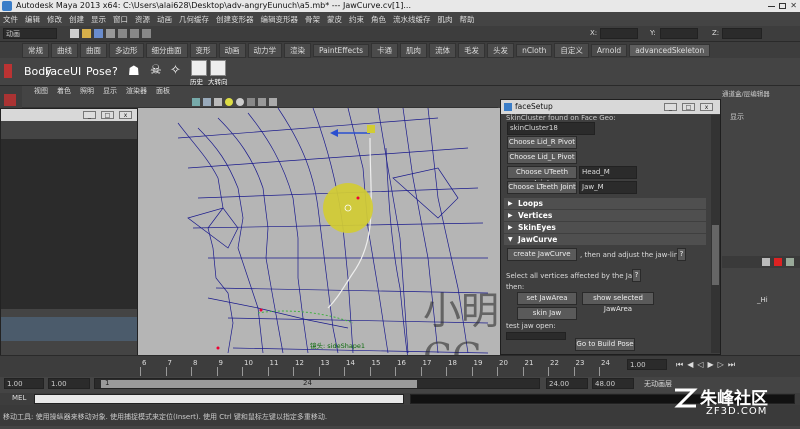 The height and width of the screenshot is (429, 800). Describe the element at coordinates (536, 336) in the screenshot. I see `test-jaw-slider` at that location.